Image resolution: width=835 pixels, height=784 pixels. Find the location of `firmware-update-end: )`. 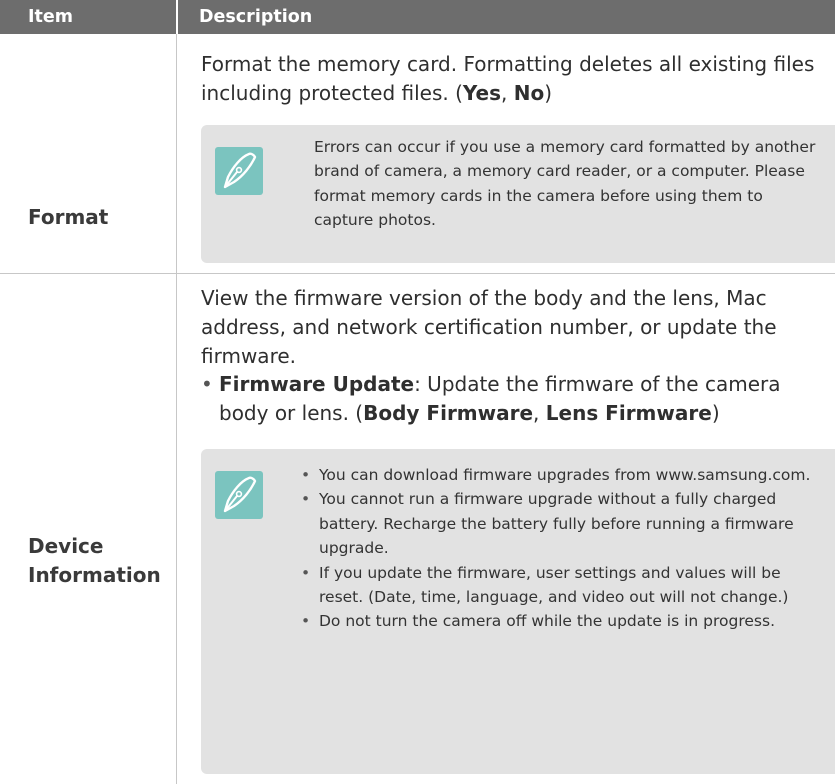

firmware-update-end: ) is located at coordinates (715, 413).